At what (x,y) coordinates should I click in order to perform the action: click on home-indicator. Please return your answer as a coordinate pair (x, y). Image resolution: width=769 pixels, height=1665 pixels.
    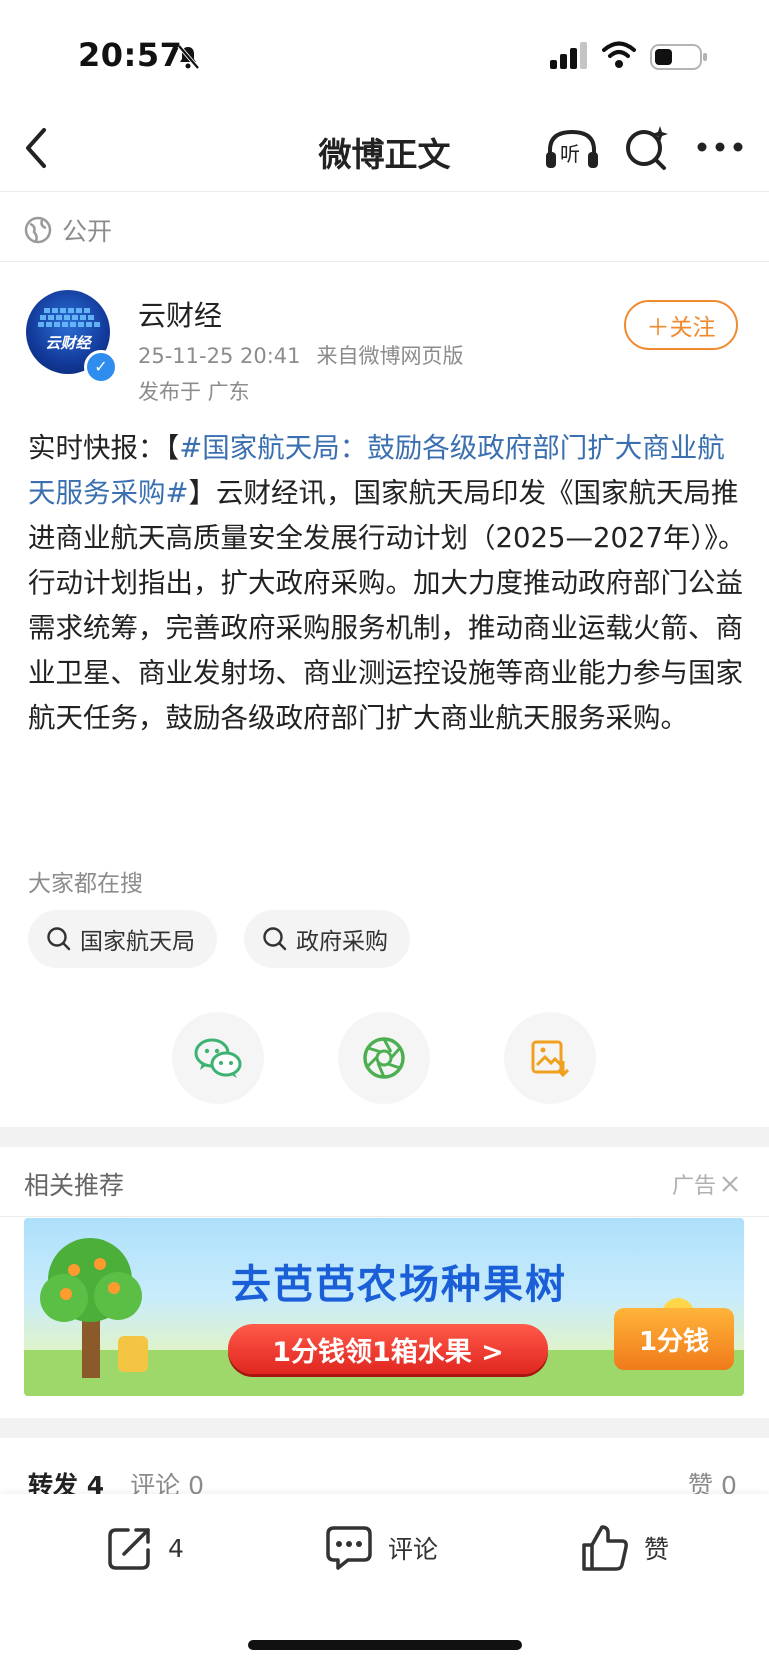
    Looking at the image, I should click on (385, 1645).